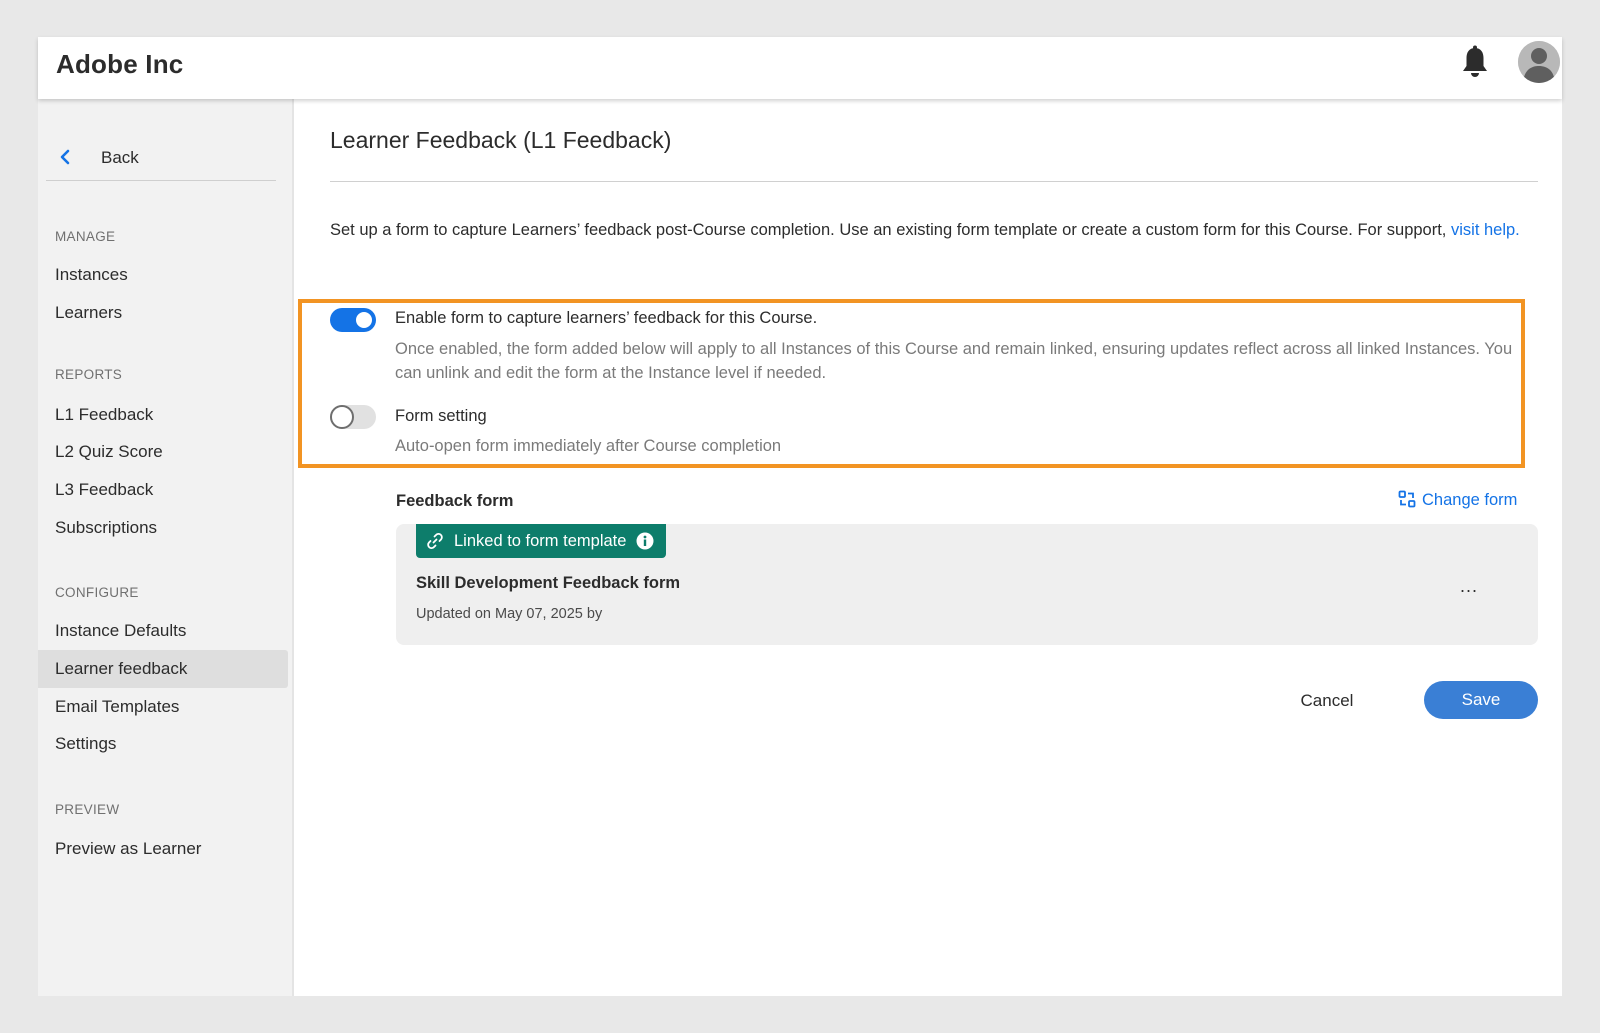 The height and width of the screenshot is (1033, 1600). What do you see at coordinates (89, 374) in the screenshot?
I see `section-label-reports: REPORTS` at bounding box center [89, 374].